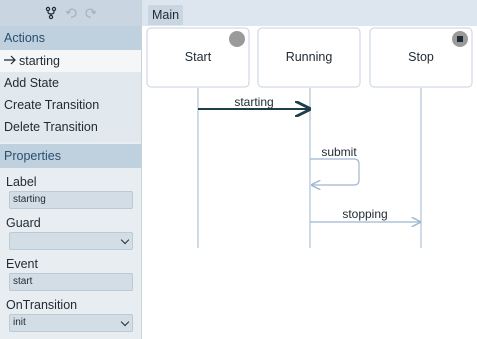  Describe the element at coordinates (21, 182) in the screenshot. I see `label-field-label: Label` at that location.